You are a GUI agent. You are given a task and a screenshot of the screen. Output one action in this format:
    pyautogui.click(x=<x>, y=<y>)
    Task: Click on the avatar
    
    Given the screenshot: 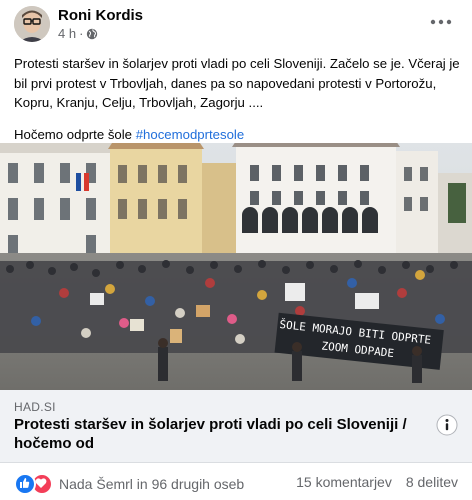 What is the action you would take?
    pyautogui.click(x=32, y=24)
    